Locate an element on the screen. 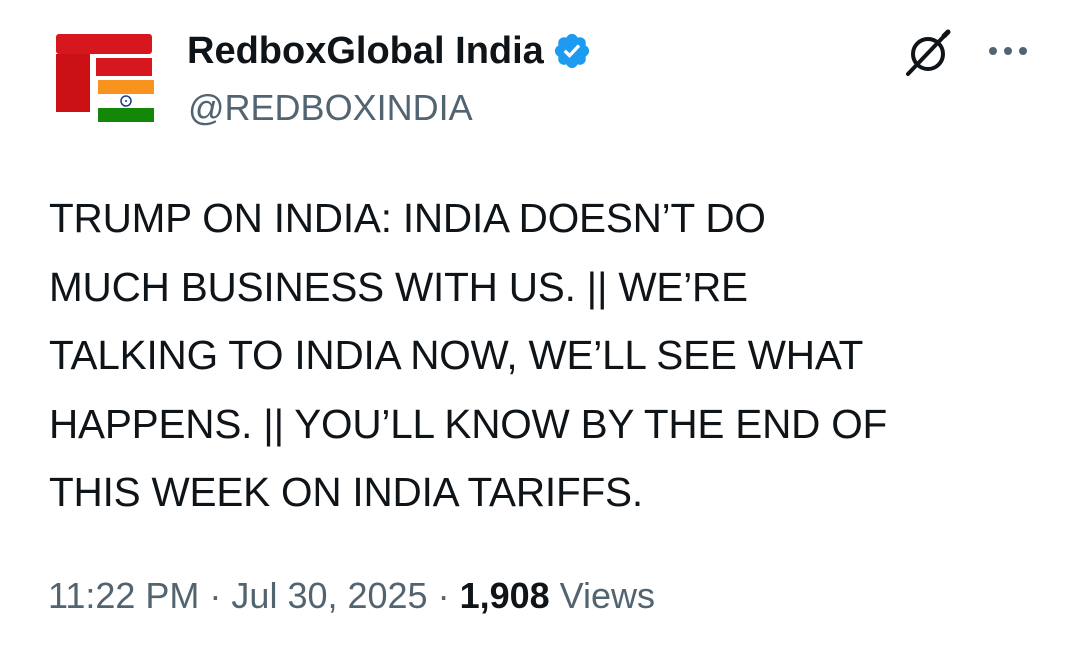  author-avatar is located at coordinates (107, 77).